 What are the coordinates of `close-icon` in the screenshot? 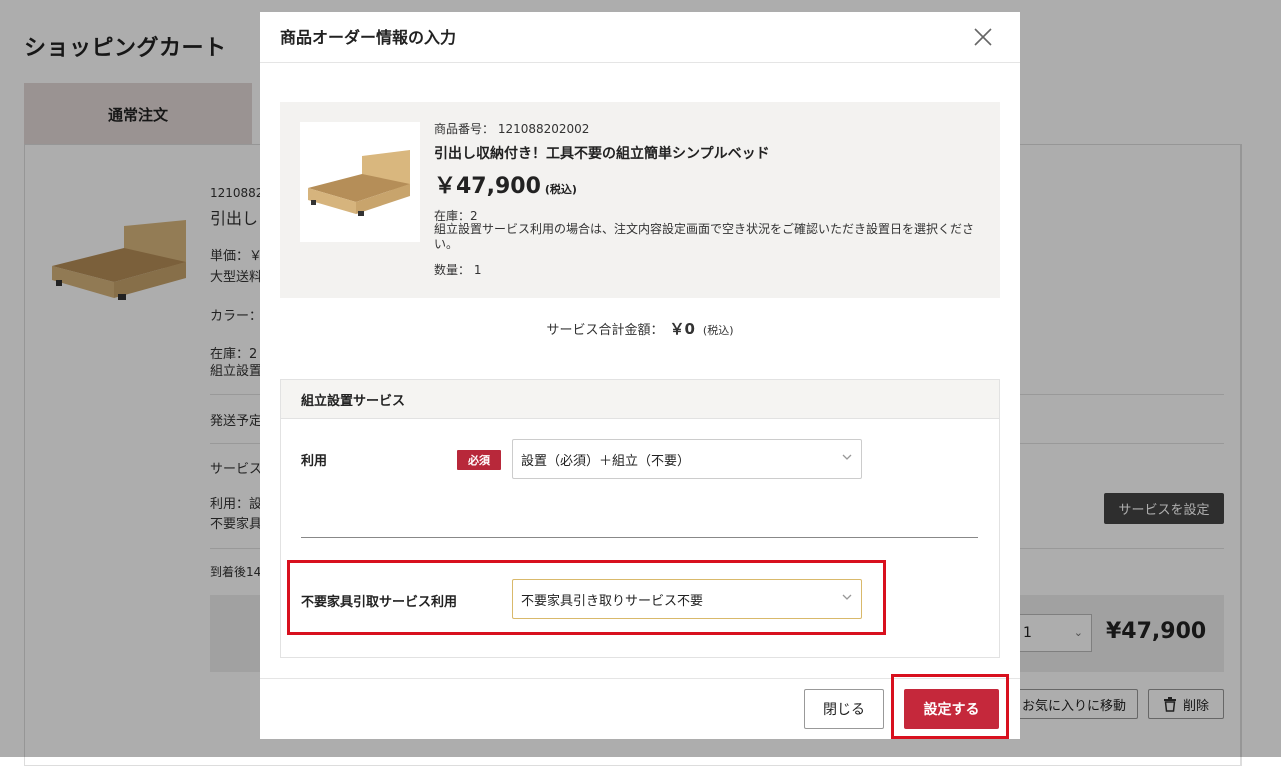 It's located at (983, 37).